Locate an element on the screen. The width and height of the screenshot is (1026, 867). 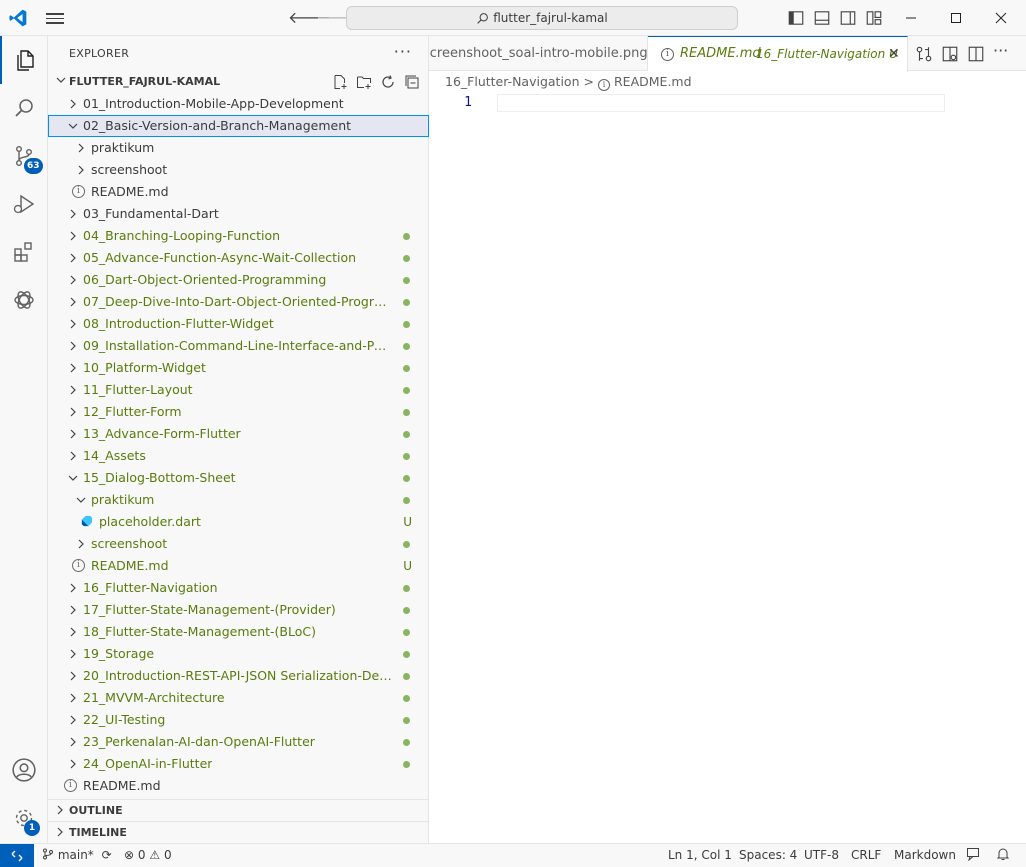
breadcrumb-file: README.md is located at coordinates (653, 81).